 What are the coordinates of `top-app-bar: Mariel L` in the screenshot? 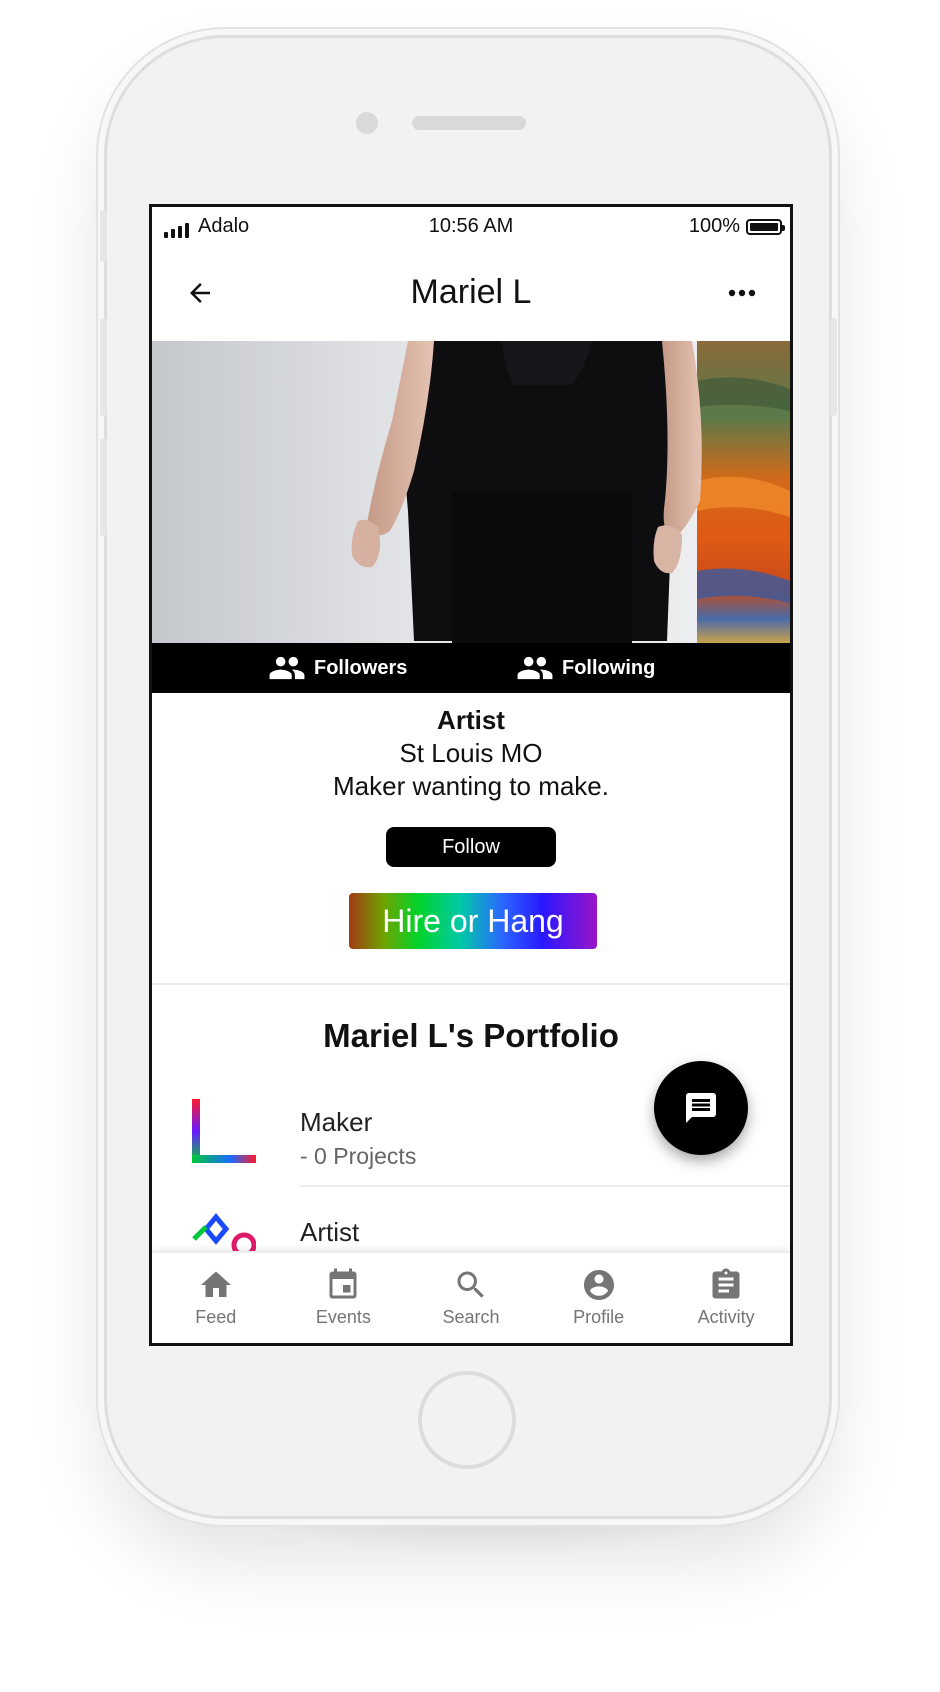 It's located at (471, 293).